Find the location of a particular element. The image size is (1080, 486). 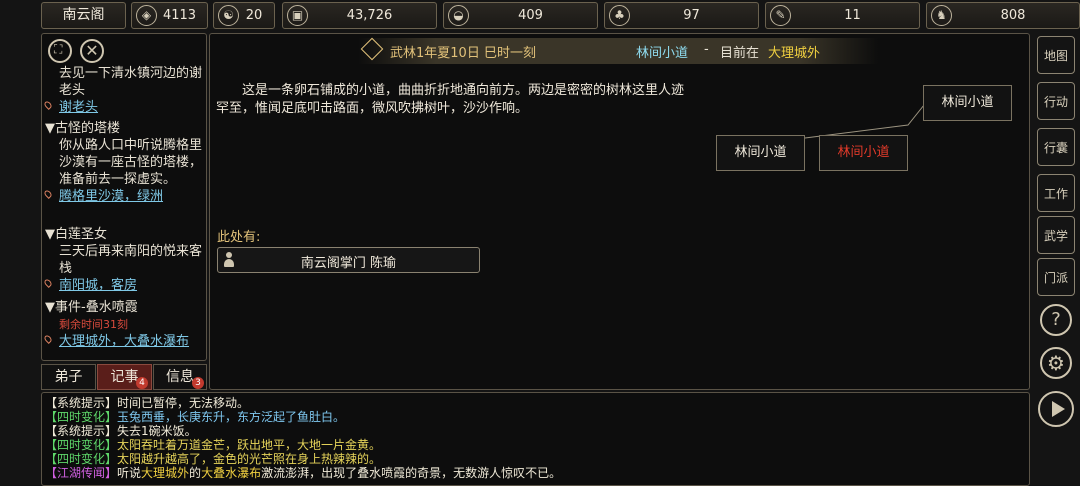

time-remaining: 剩余时间31刻 is located at coordinates (93, 324).